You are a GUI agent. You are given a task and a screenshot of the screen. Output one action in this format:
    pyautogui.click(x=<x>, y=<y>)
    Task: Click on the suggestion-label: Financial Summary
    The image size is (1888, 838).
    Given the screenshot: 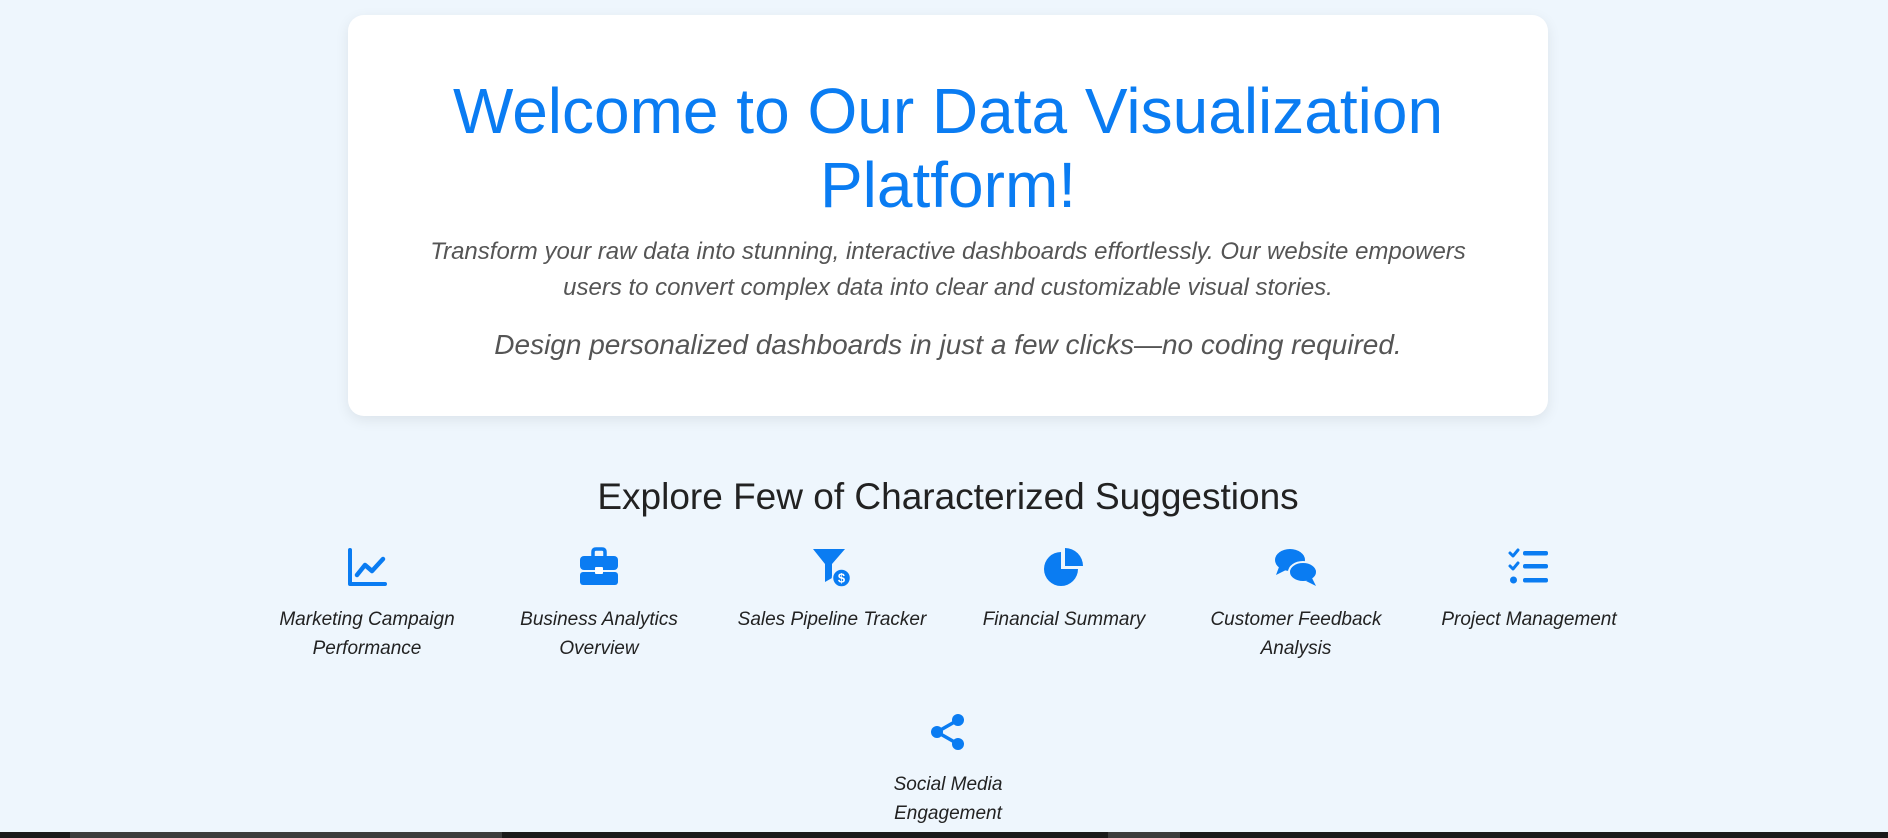 What is the action you would take?
    pyautogui.click(x=1064, y=619)
    